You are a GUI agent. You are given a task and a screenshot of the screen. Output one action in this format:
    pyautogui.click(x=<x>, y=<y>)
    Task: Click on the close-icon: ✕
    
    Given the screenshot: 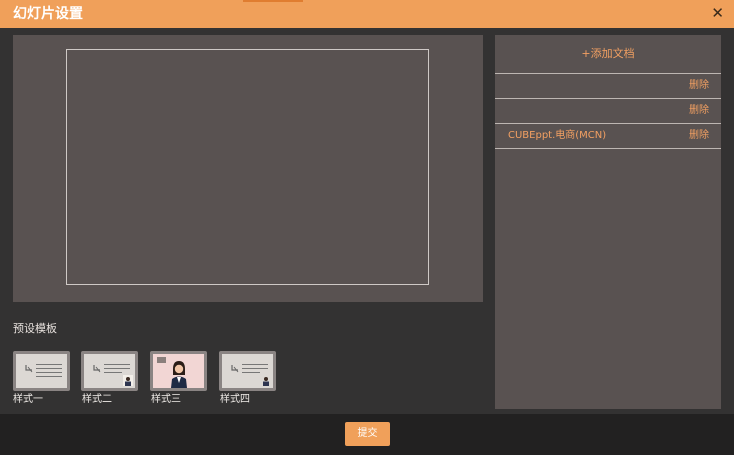 What is the action you would take?
    pyautogui.click(x=717, y=13)
    